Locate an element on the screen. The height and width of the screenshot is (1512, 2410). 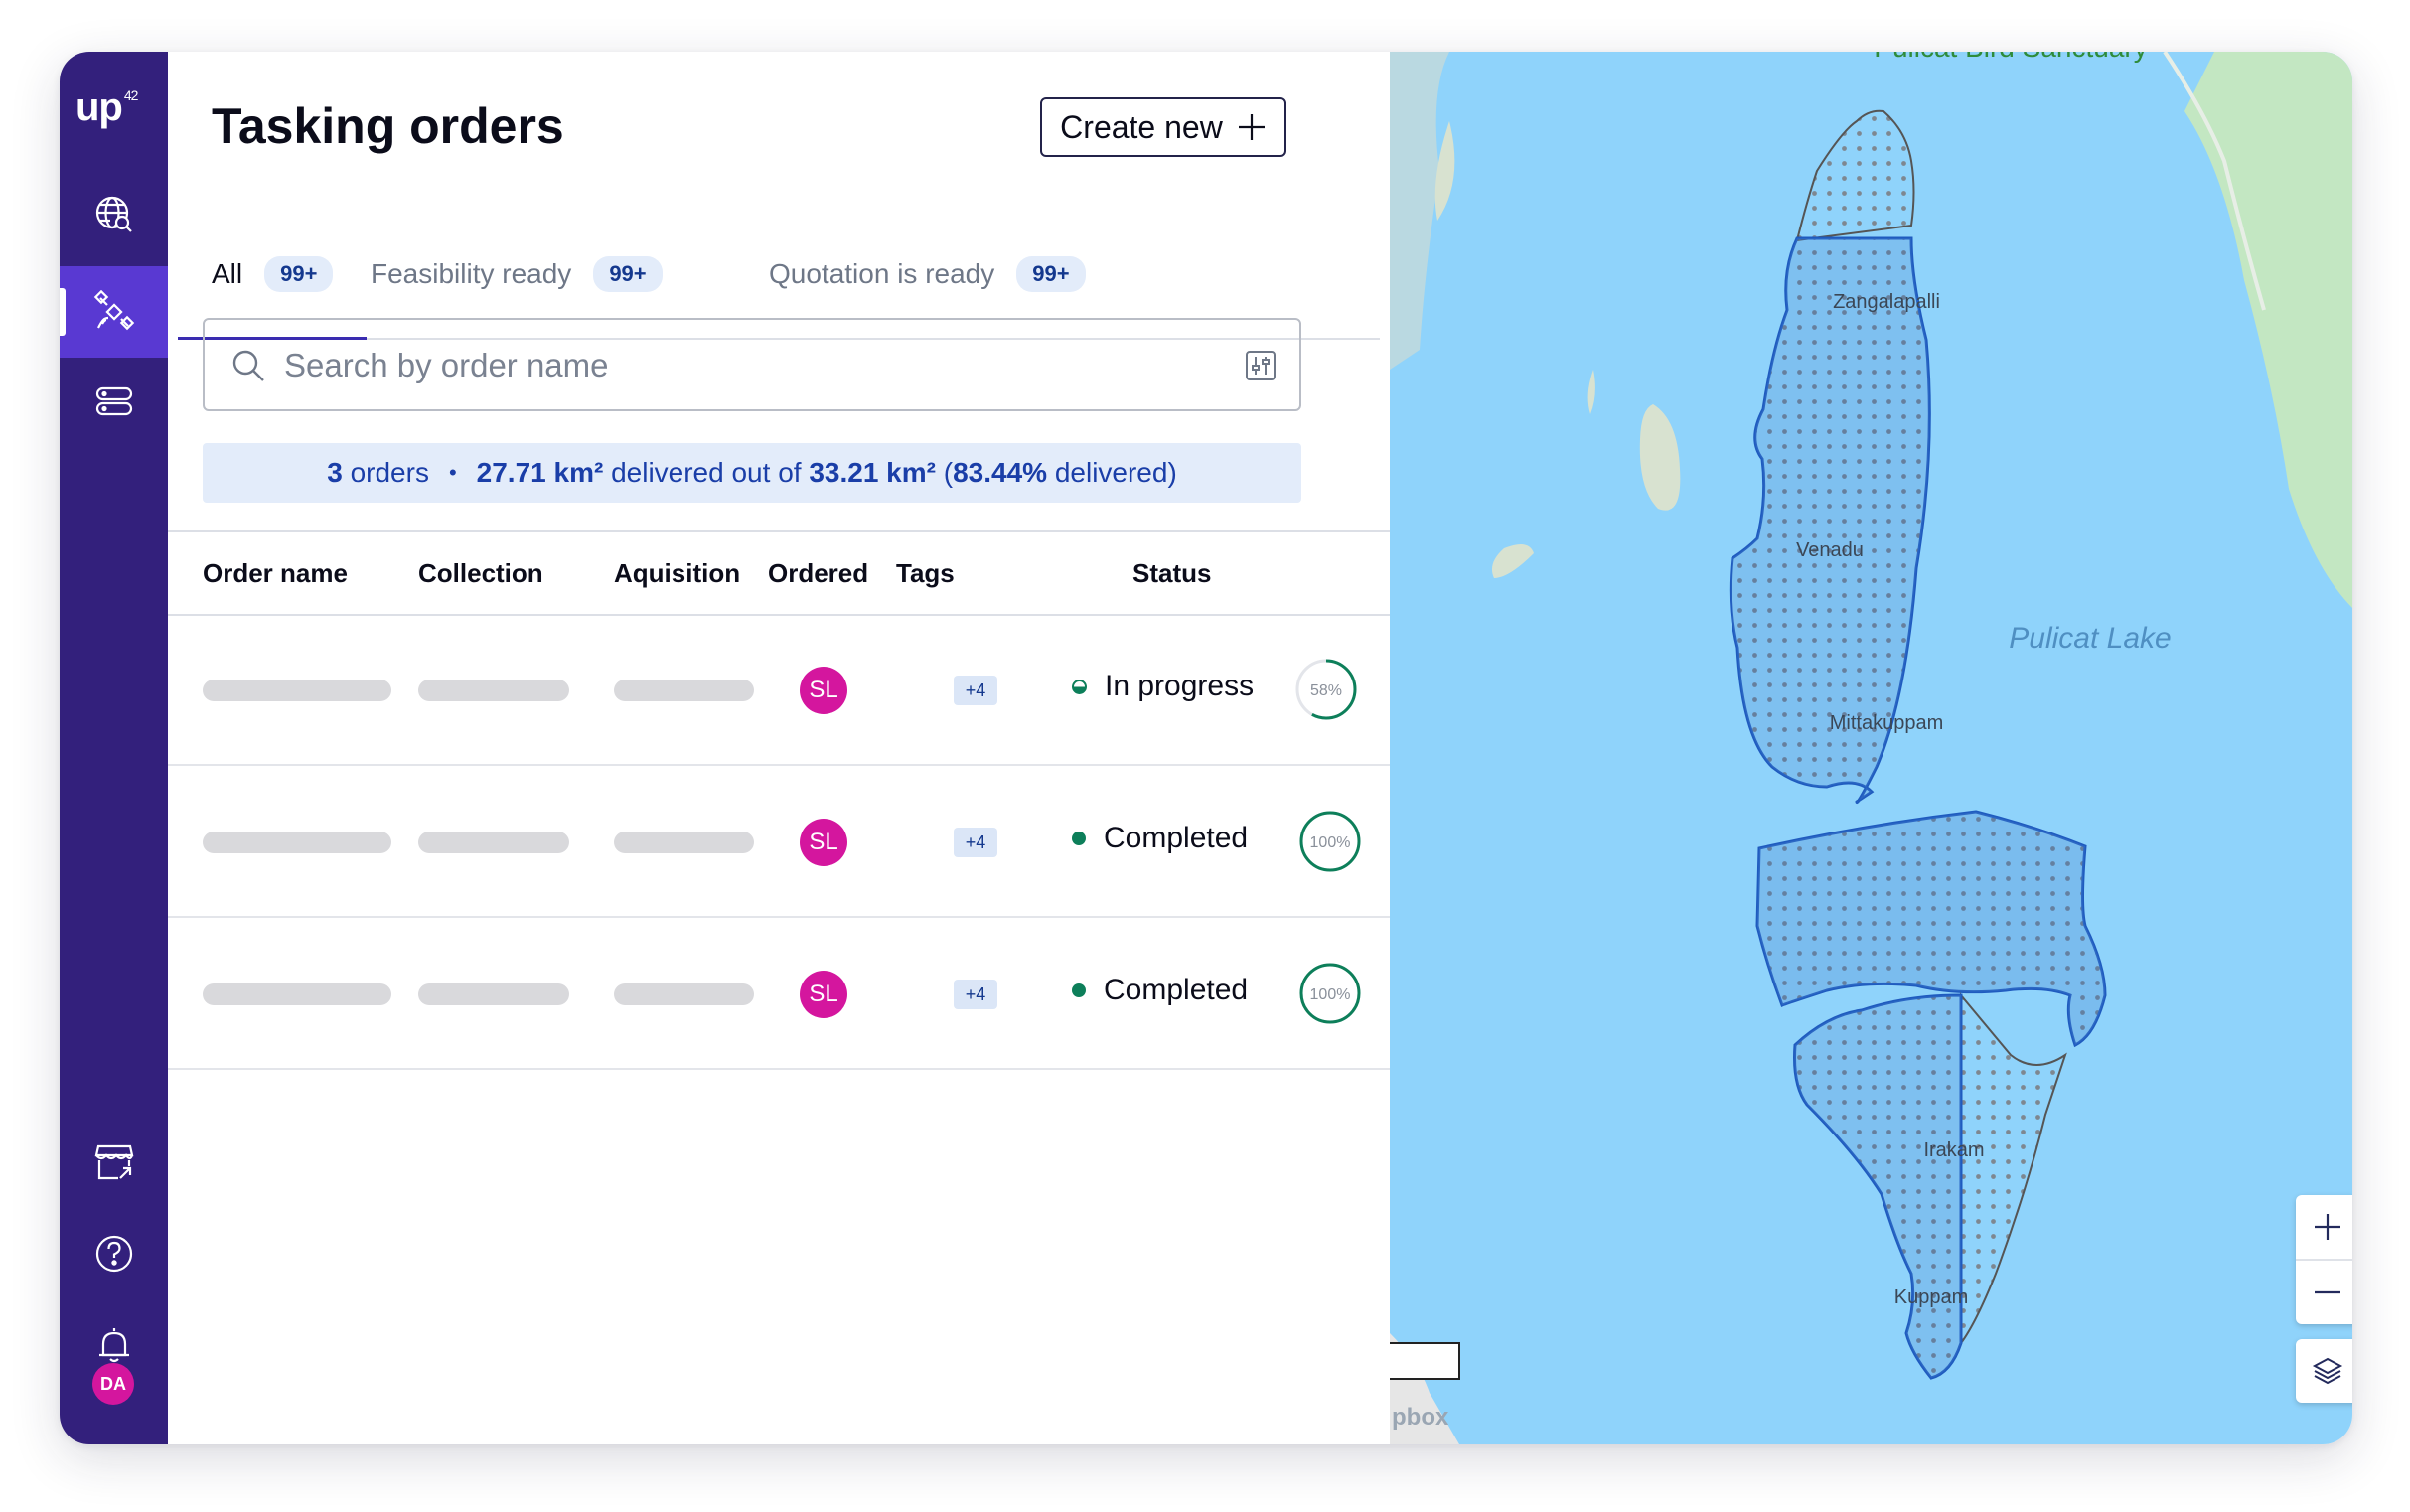
create-new-button: Create new is located at coordinates (1163, 127).